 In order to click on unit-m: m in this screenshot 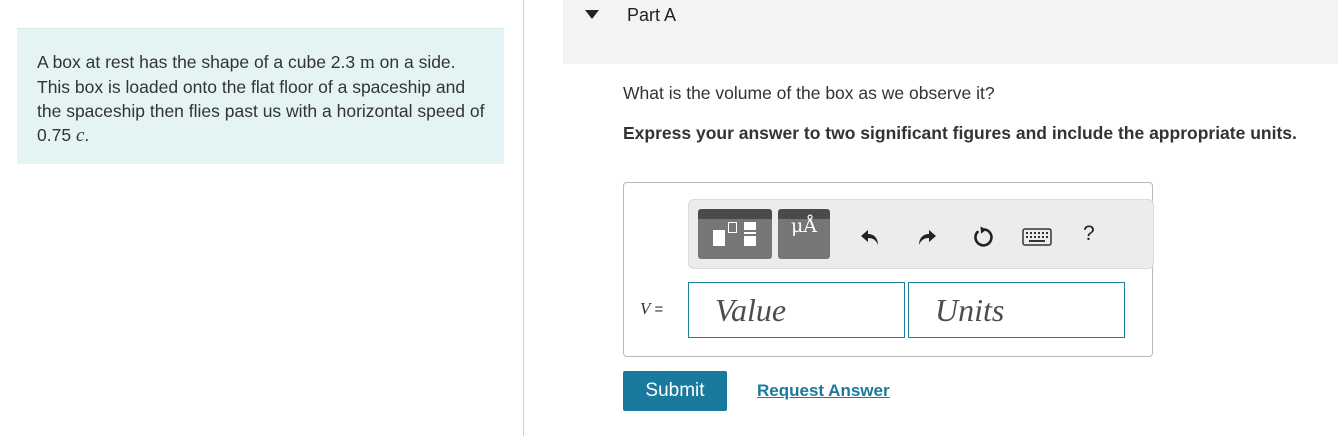, I will do `click(367, 62)`.